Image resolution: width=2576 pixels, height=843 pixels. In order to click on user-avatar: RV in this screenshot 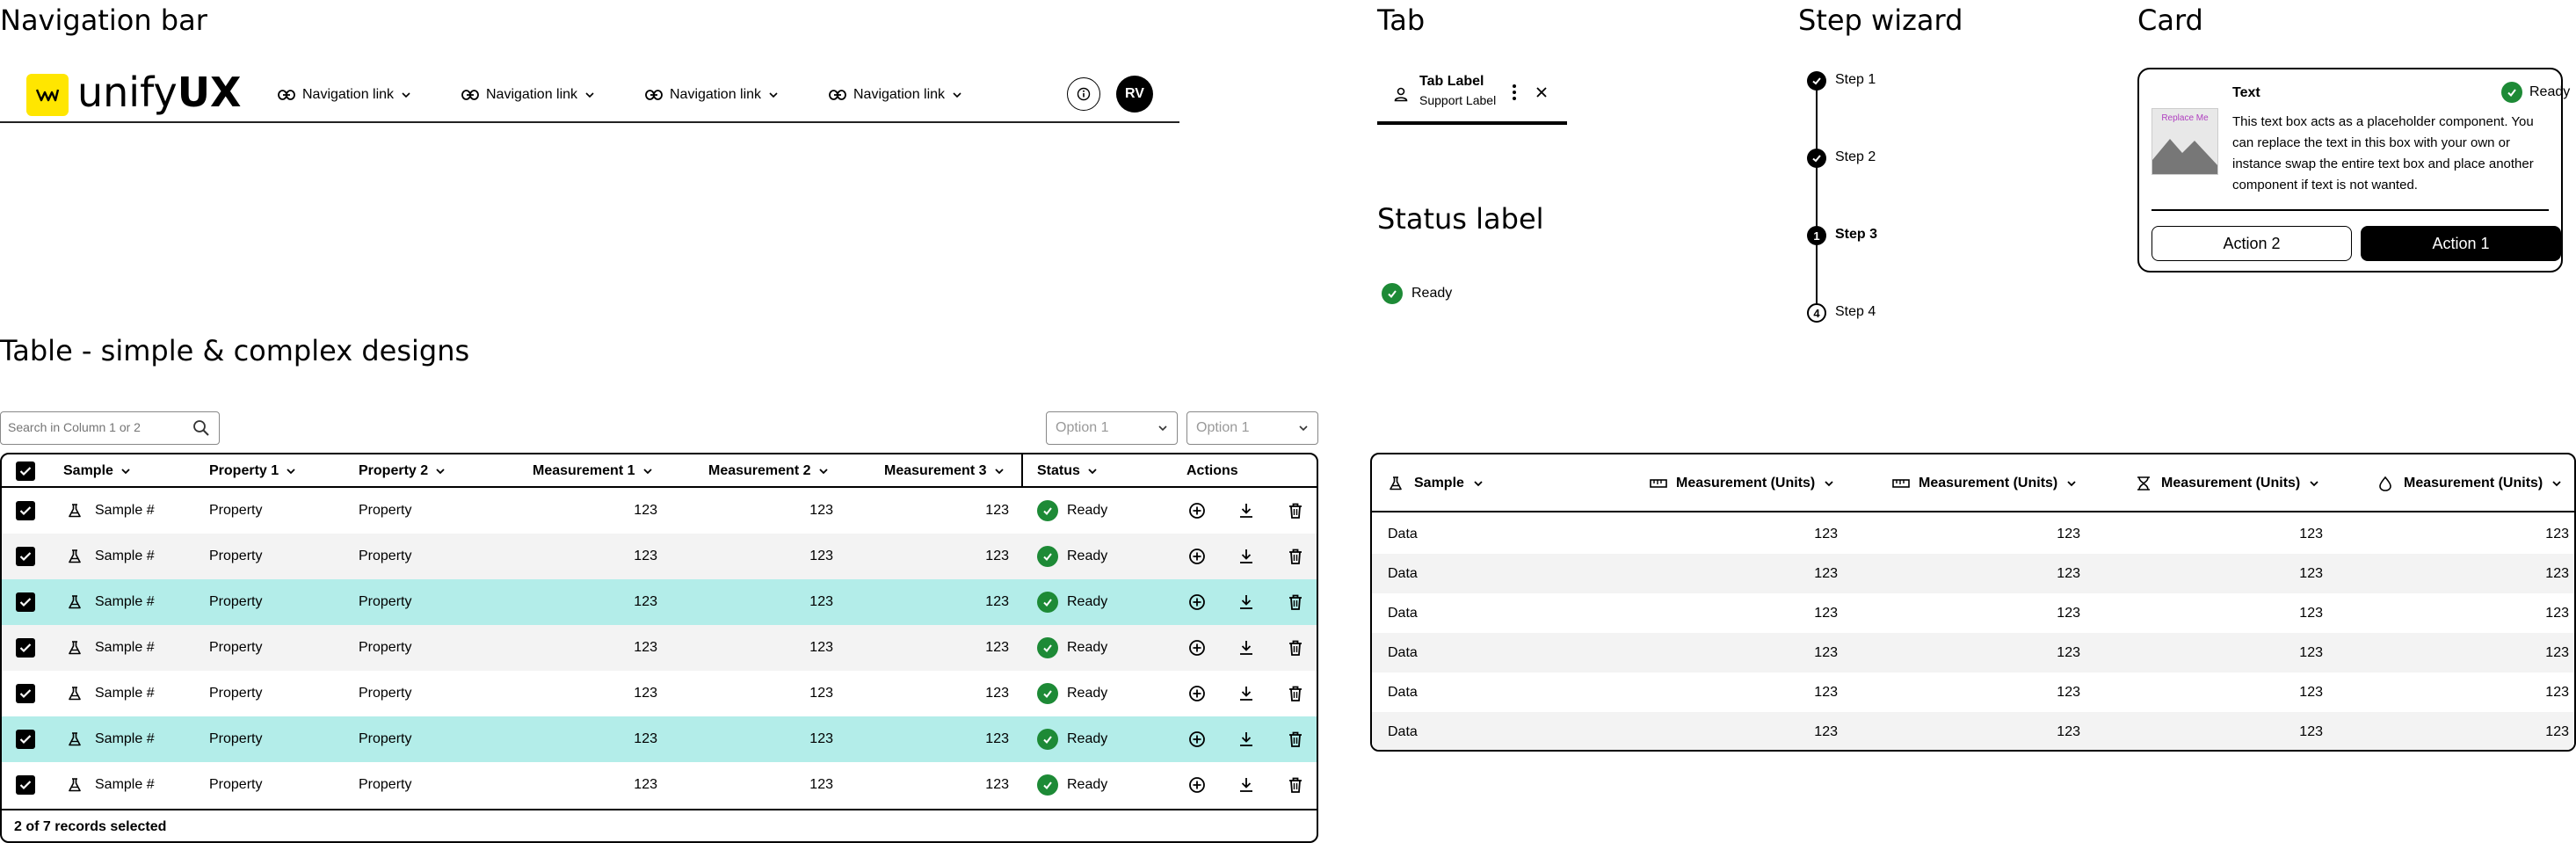, I will do `click(1134, 95)`.